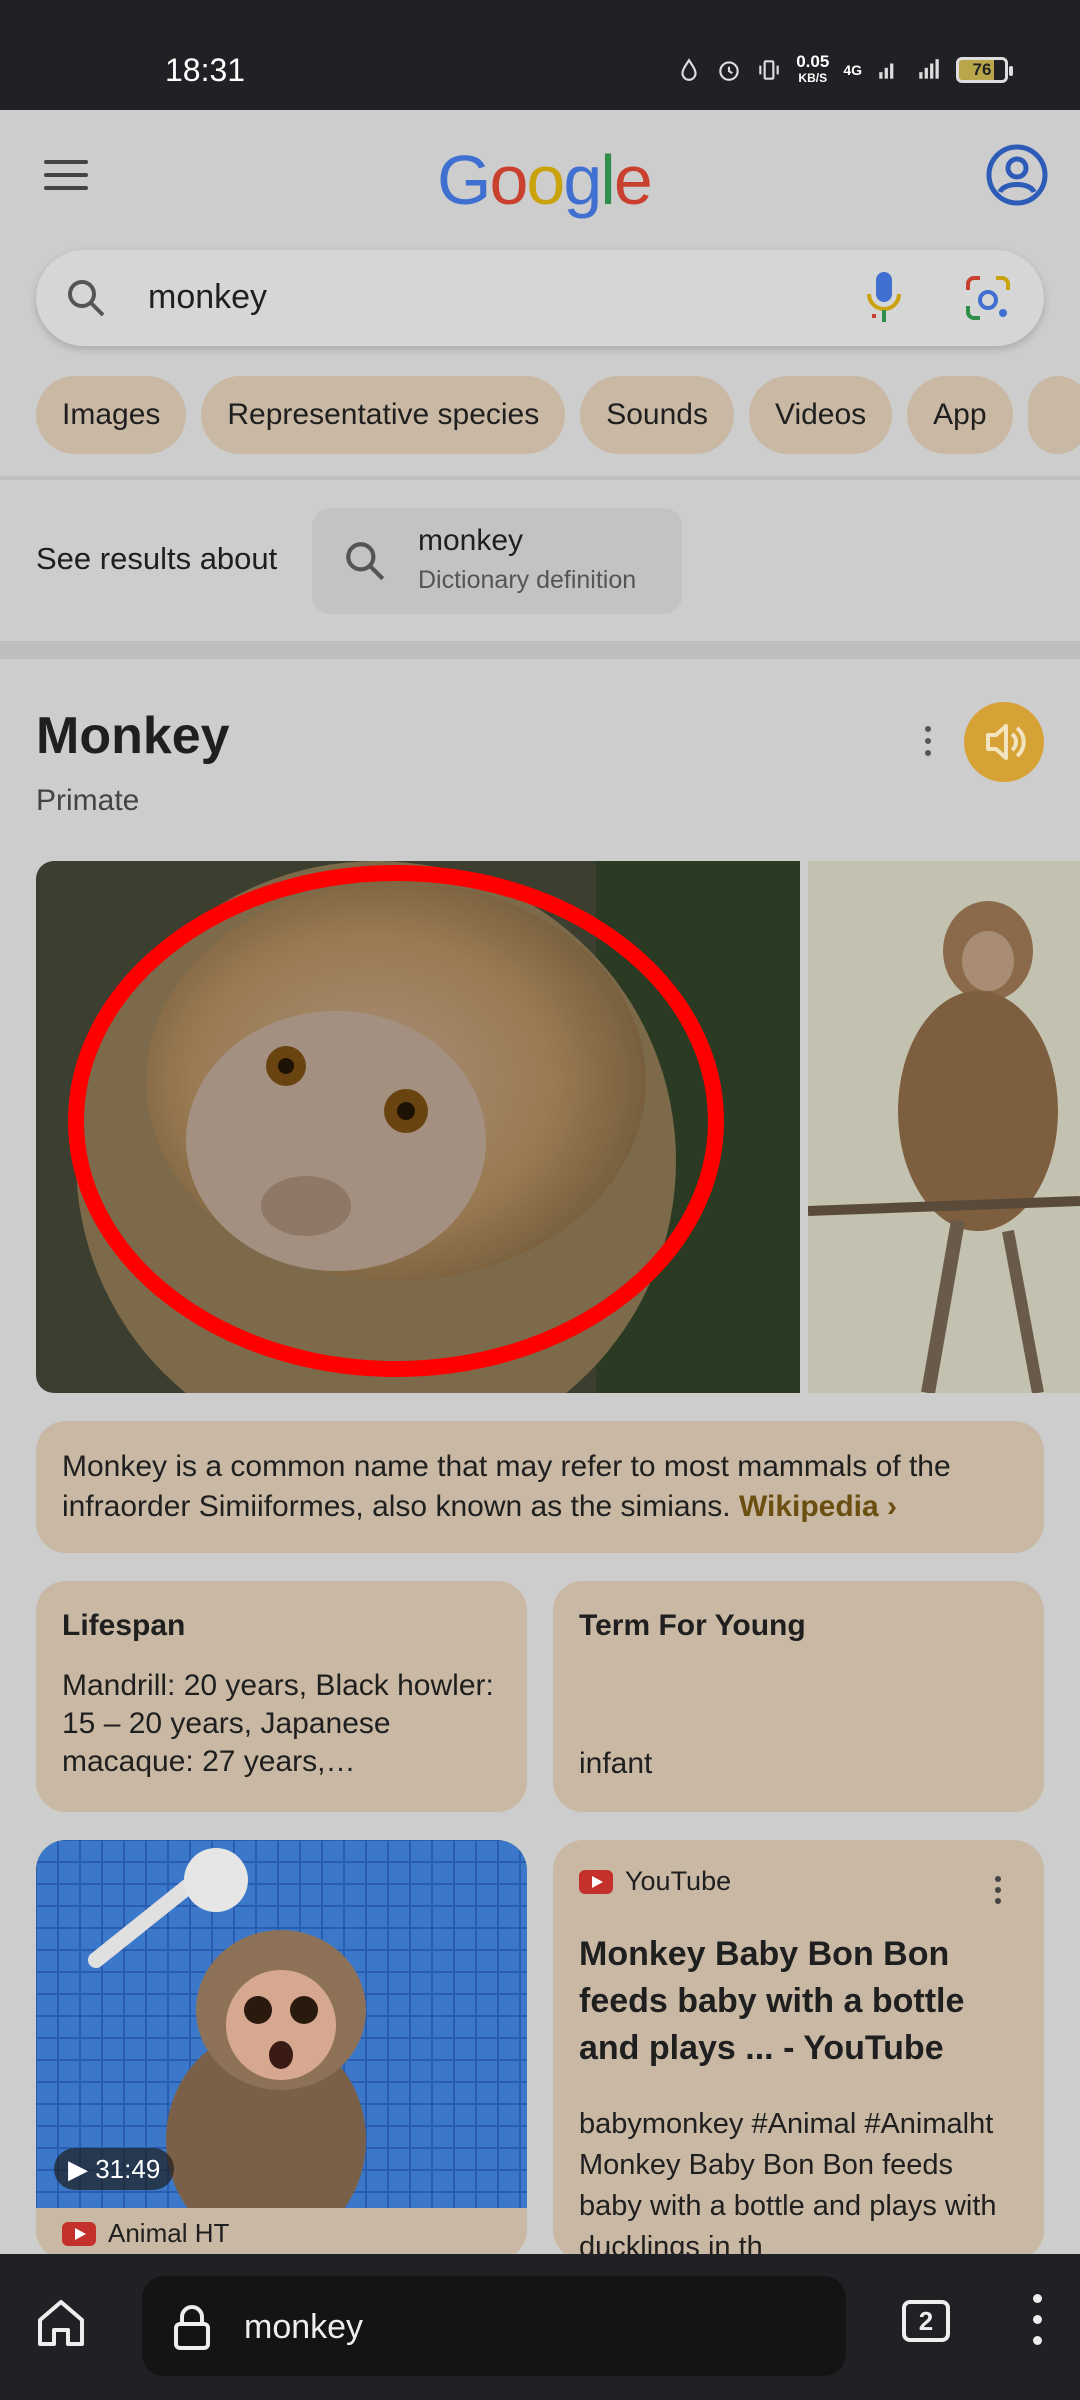  What do you see at coordinates (111, 415) in the screenshot?
I see `chip-images: Images` at bounding box center [111, 415].